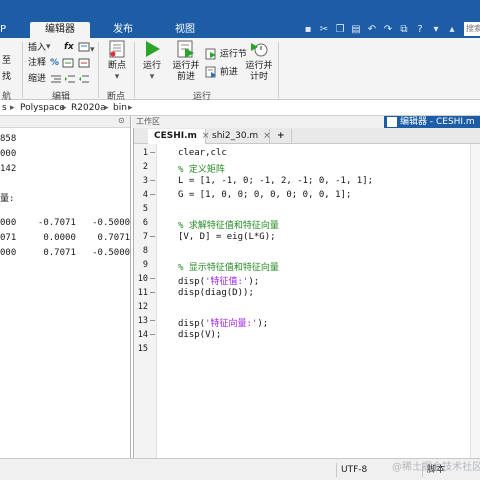 The width and height of the screenshot is (480, 480). I want to click on breakpoints-button: 断点 ▾, so click(117, 61).